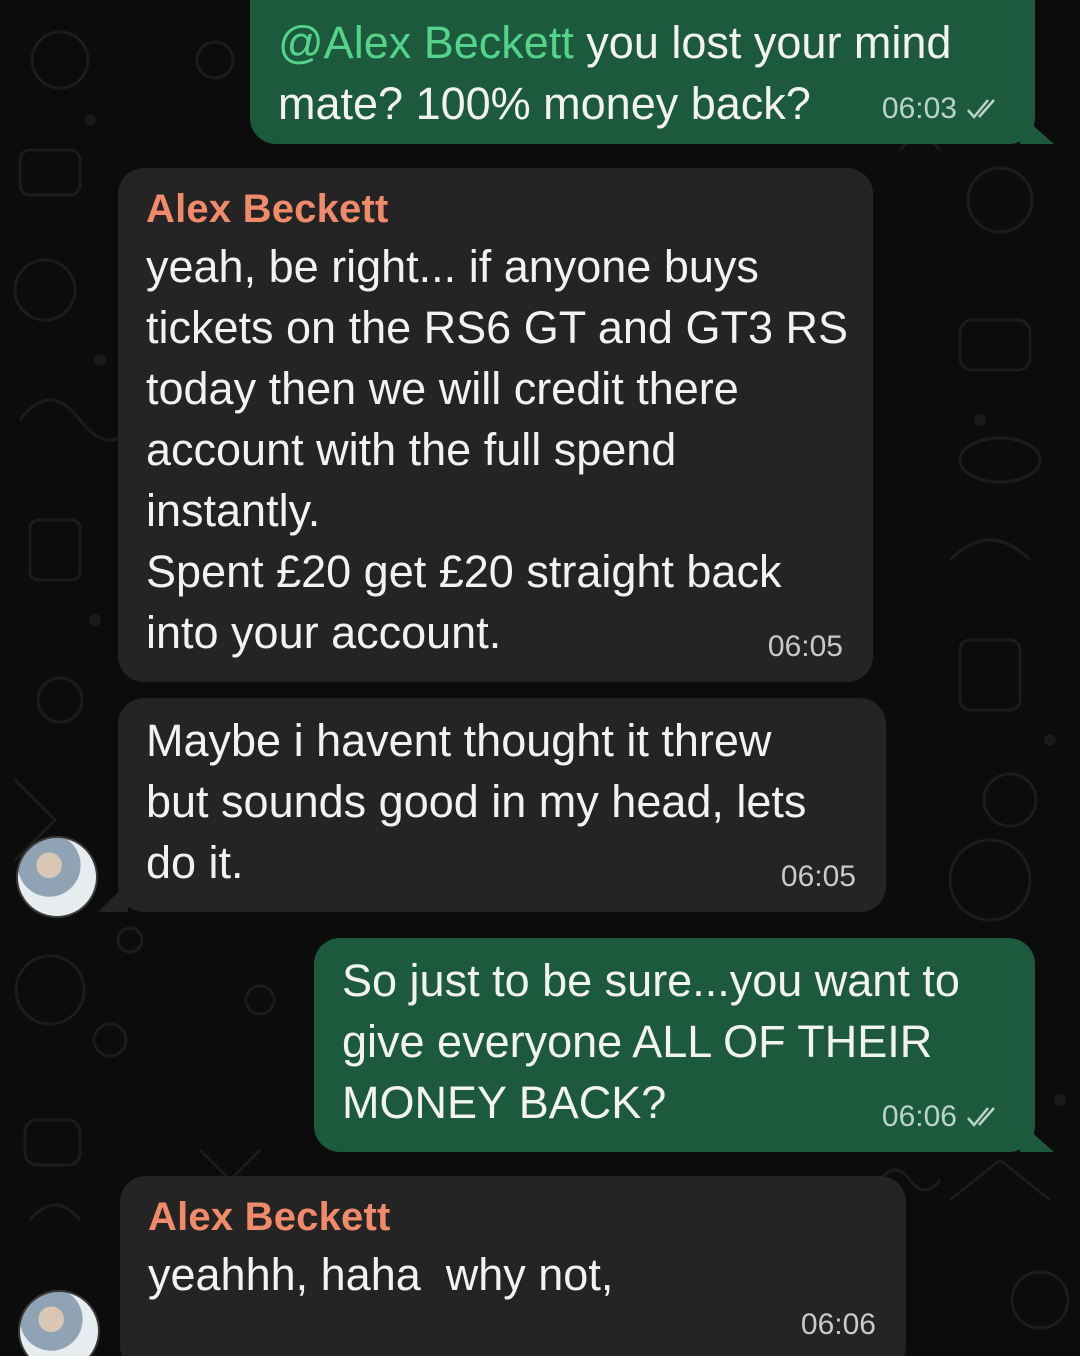 This screenshot has width=1080, height=1356. I want to click on incoming-message: Alex Beckett yeahhh, haha why not, 06:06, so click(513, 1266).